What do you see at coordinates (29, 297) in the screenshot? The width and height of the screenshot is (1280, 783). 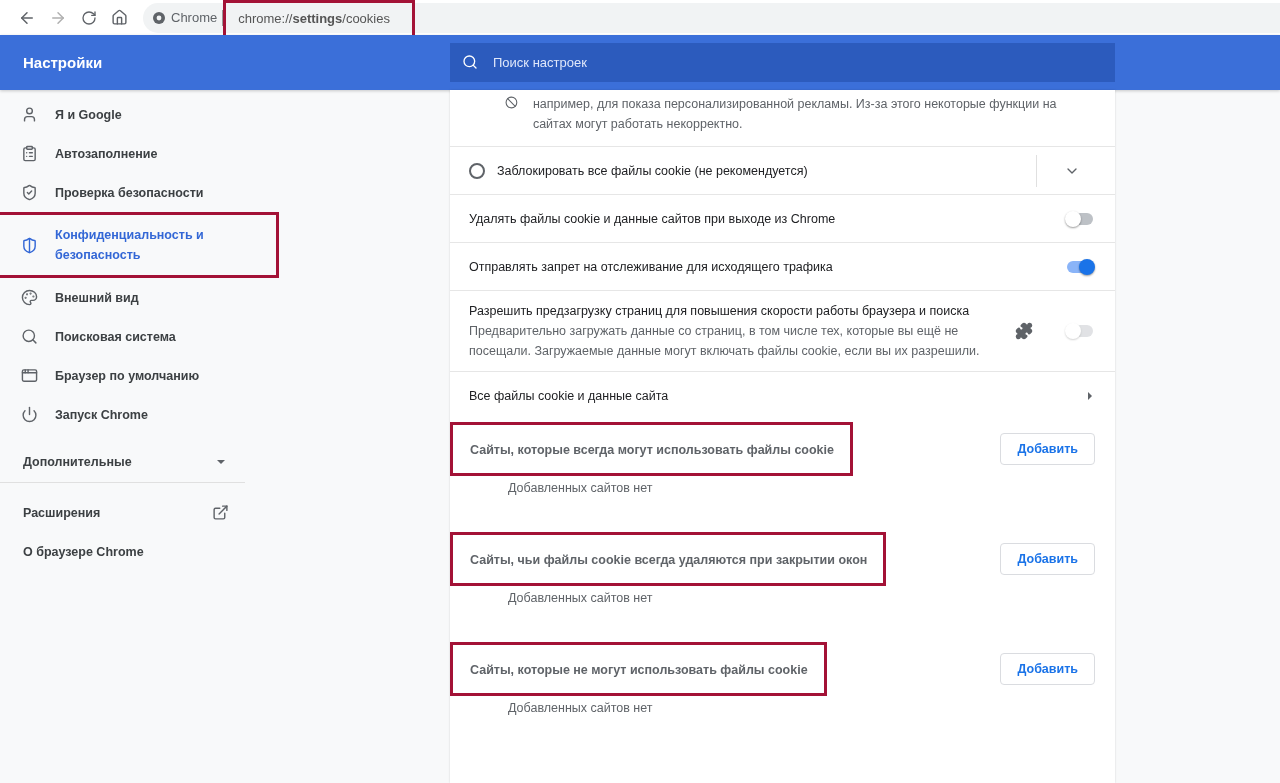 I see `palette-icon` at bounding box center [29, 297].